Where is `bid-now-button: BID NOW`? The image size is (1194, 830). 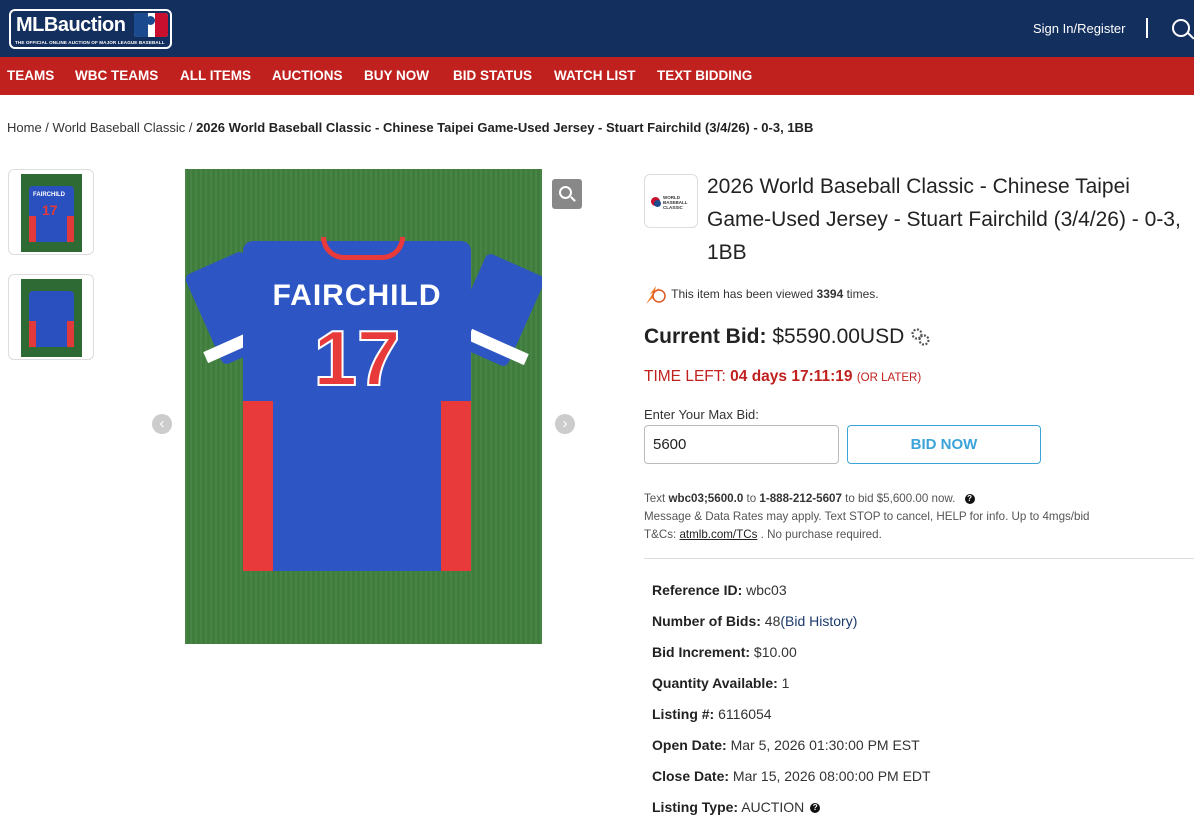
bid-now-button: BID NOW is located at coordinates (944, 444).